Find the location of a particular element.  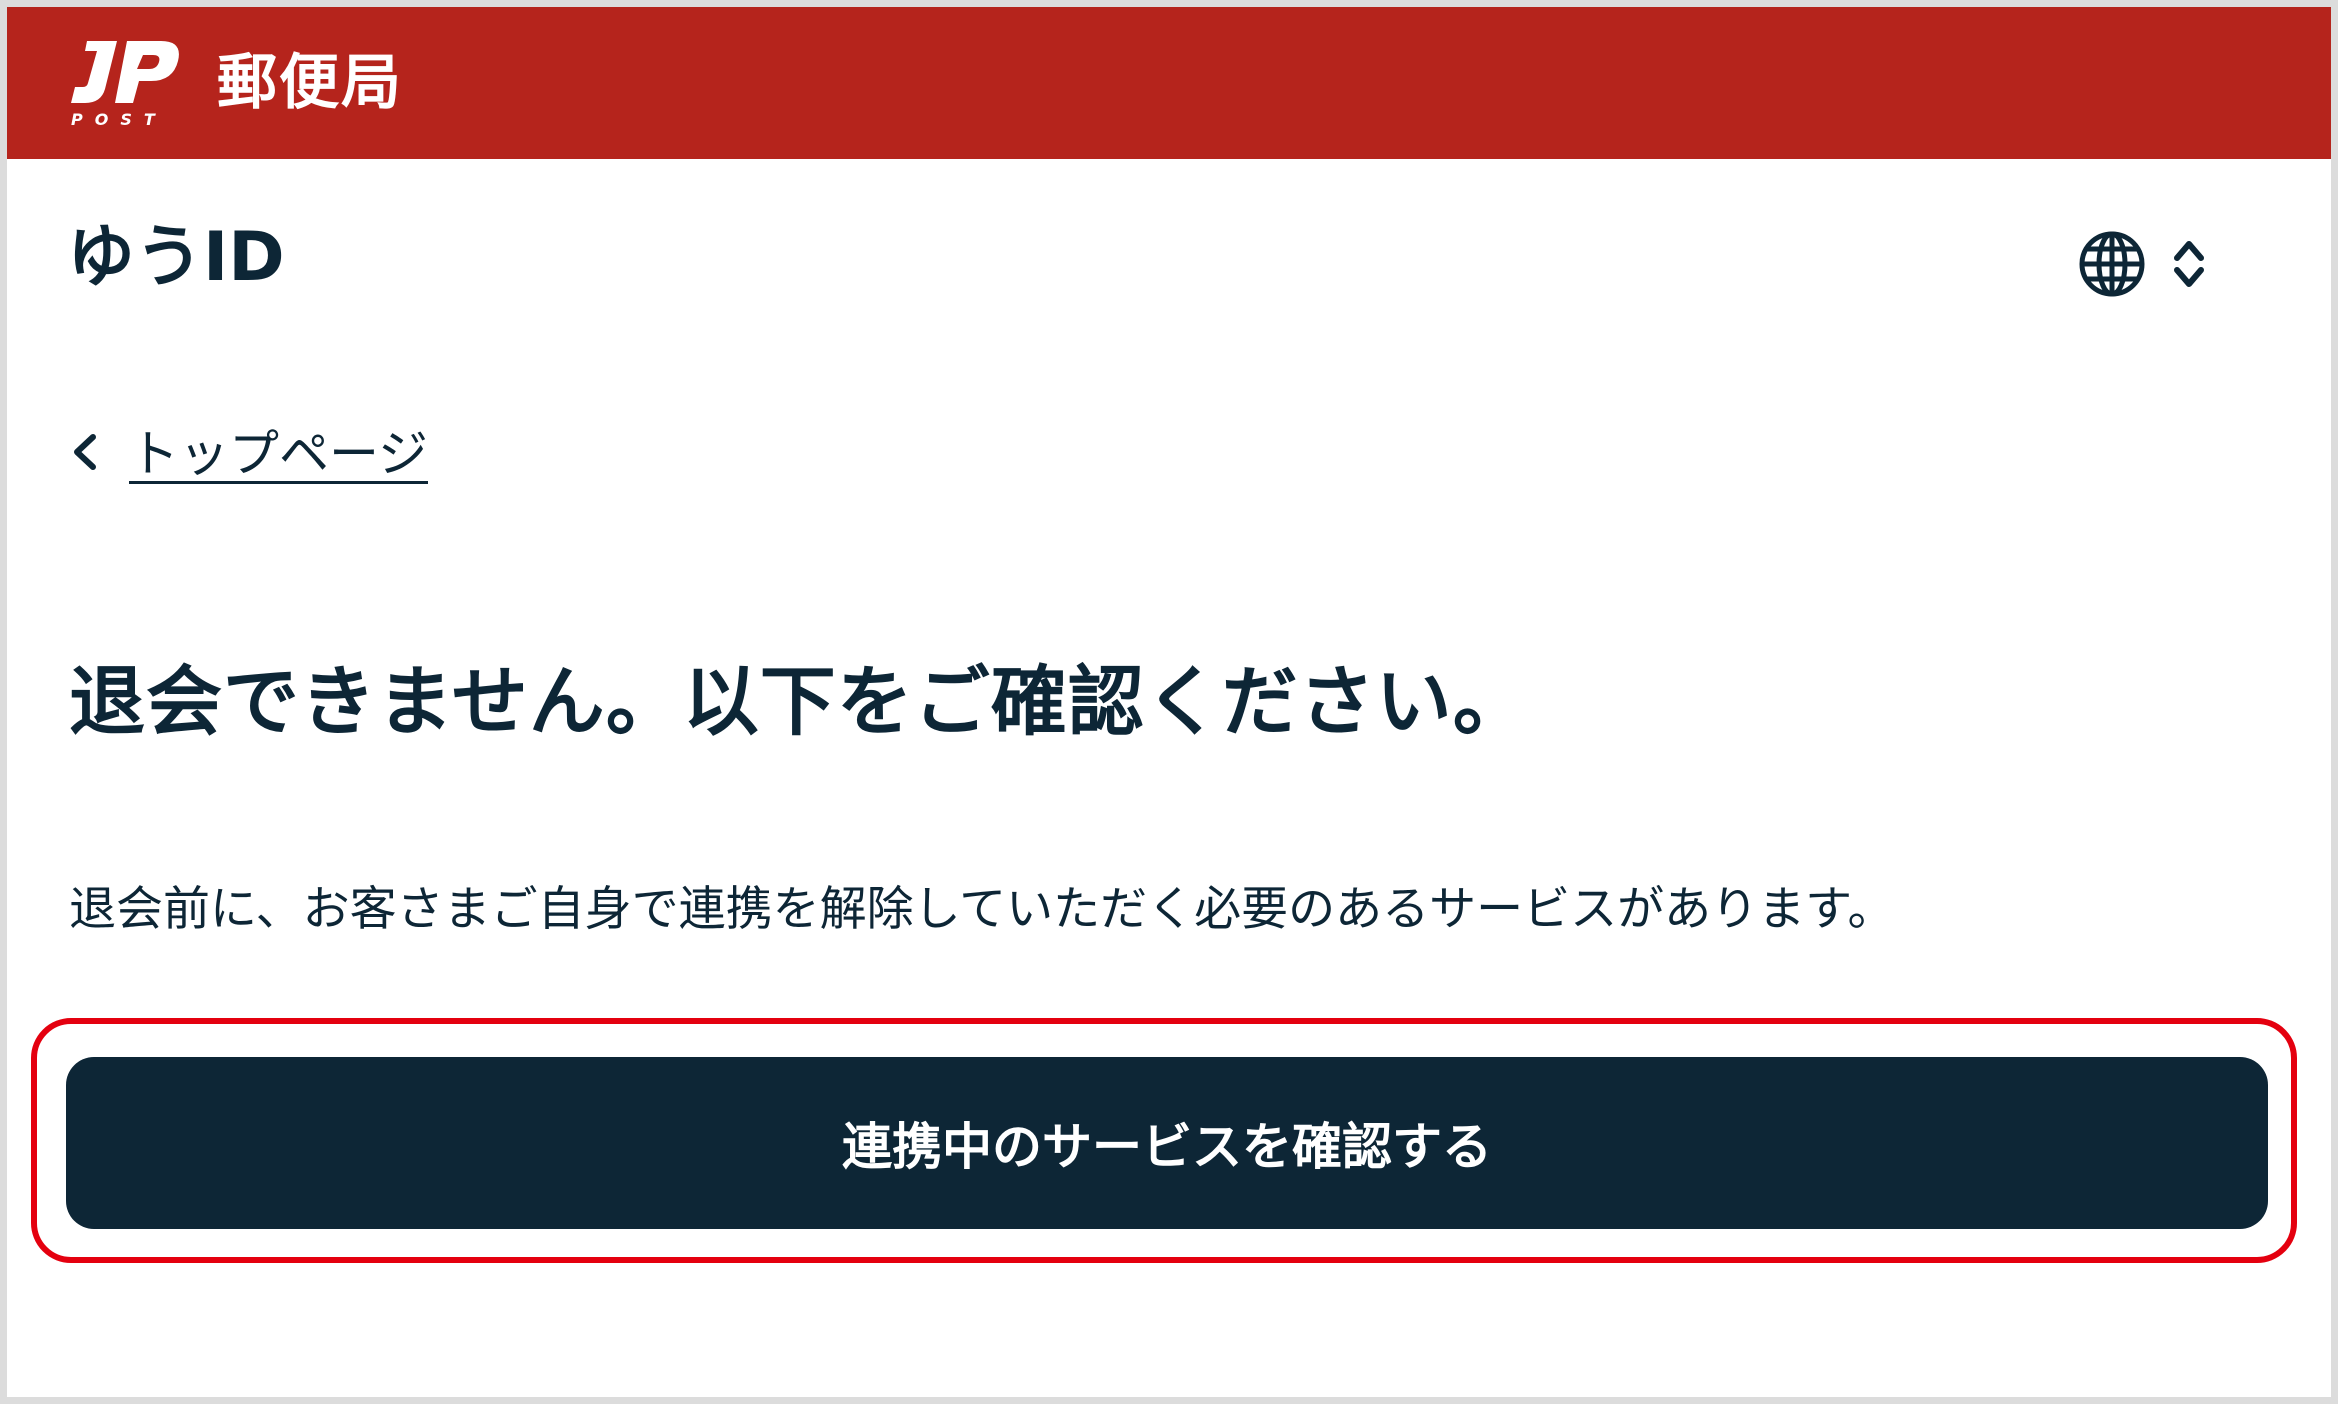

chevron-left-icon is located at coordinates (84, 454).